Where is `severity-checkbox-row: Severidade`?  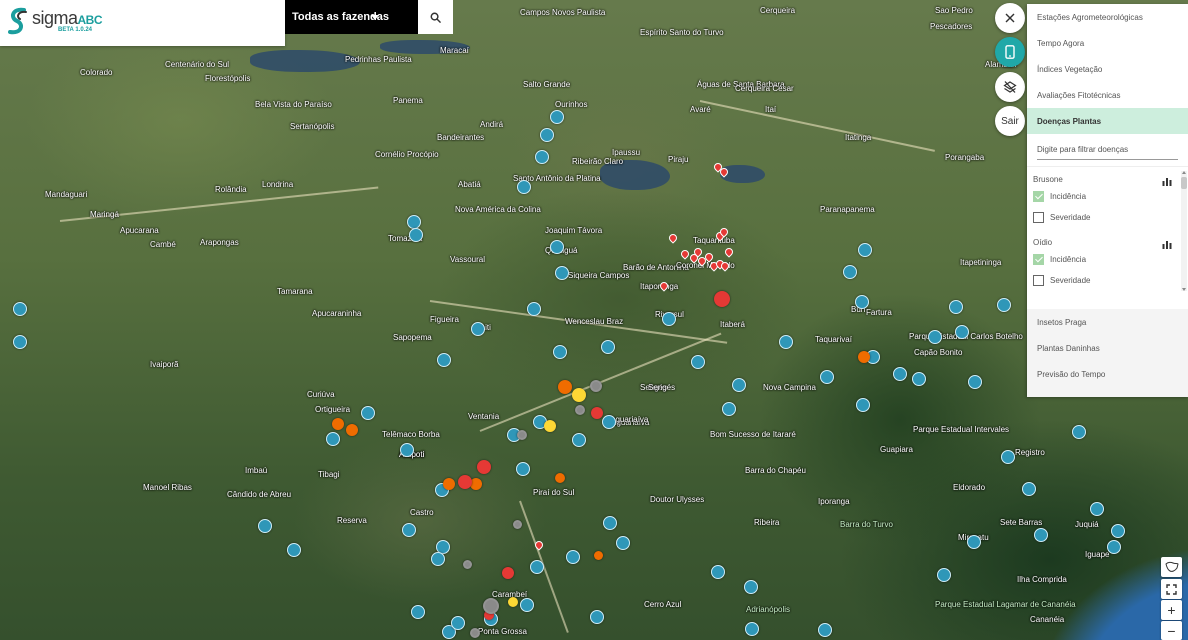
severity-checkbox-row: Severidade is located at coordinates (1110, 217).